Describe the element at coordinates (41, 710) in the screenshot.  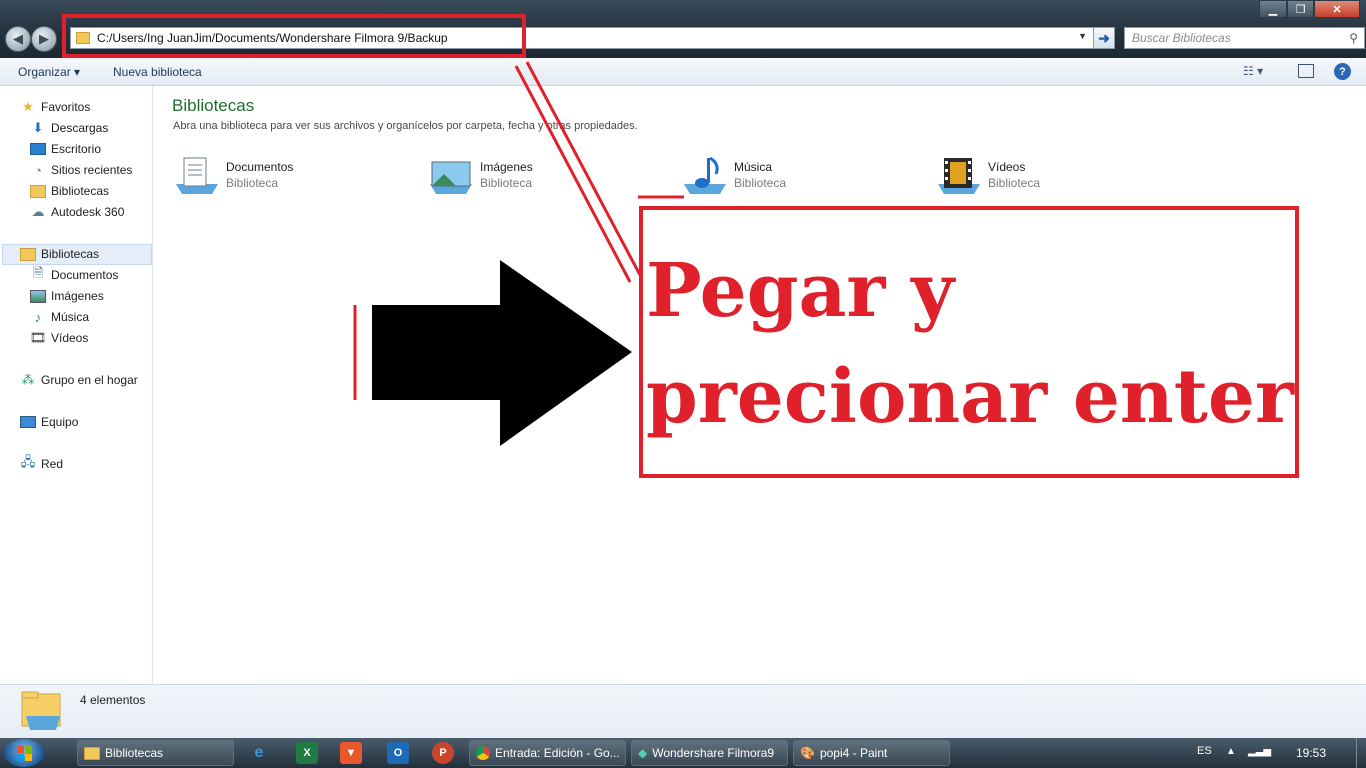
I see `library-folder-icon` at that location.